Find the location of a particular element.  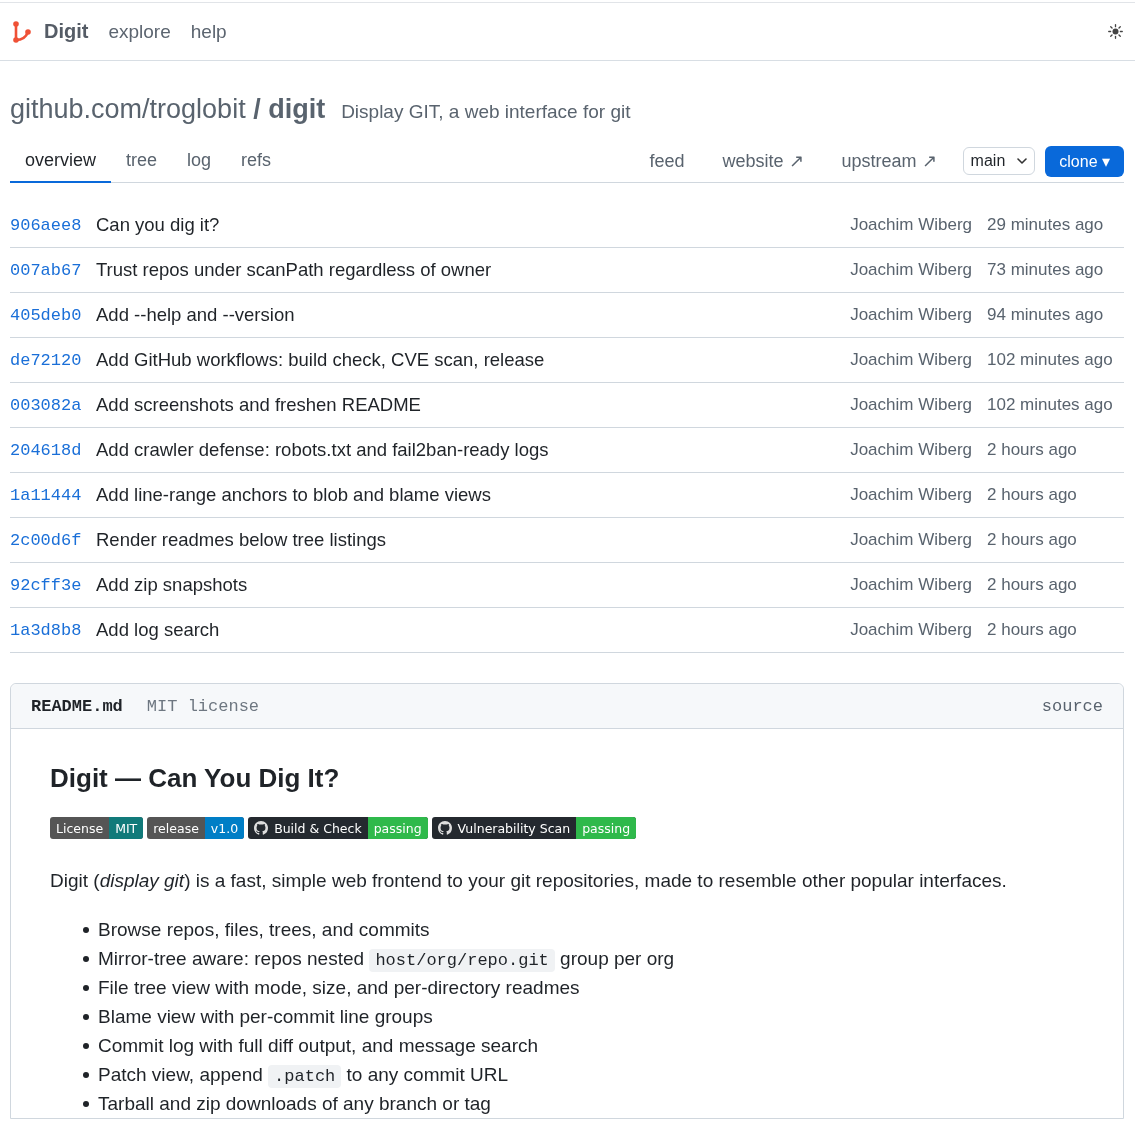

tab: log is located at coordinates (199, 161).